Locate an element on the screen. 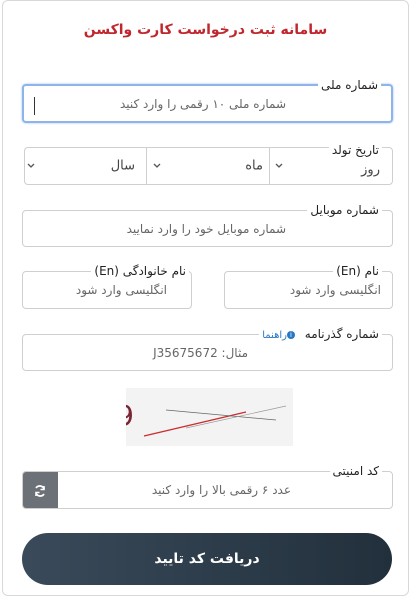 This screenshot has height=598, width=409. passport-label-text: شماره گذرنامه is located at coordinates (341, 334).